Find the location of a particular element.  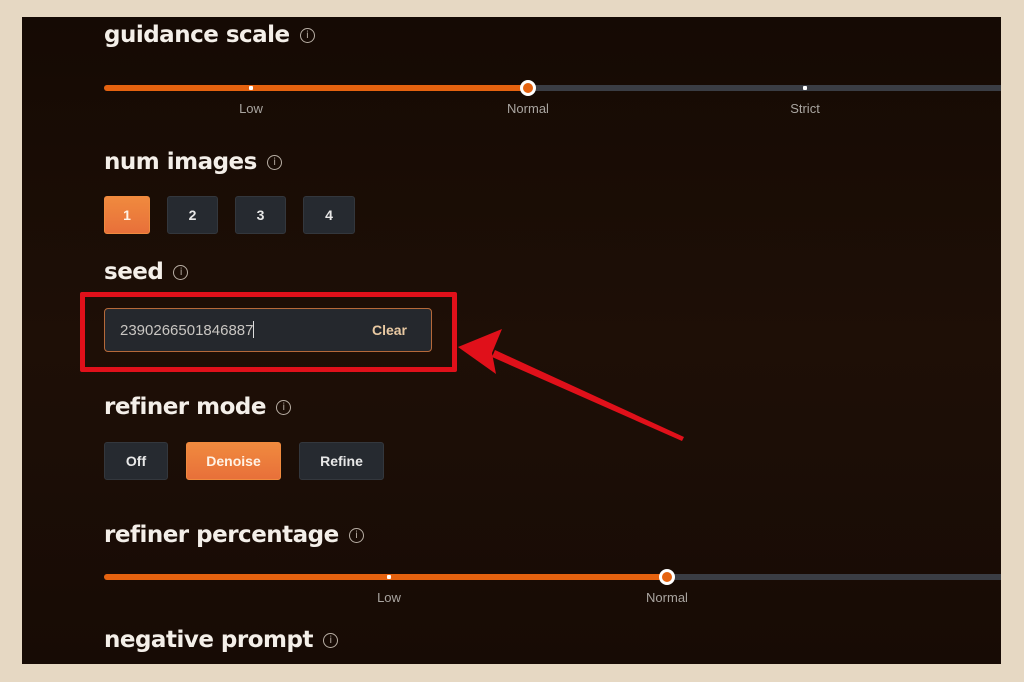

refiner-percentage-slider: Low Normal is located at coordinates (552, 587).